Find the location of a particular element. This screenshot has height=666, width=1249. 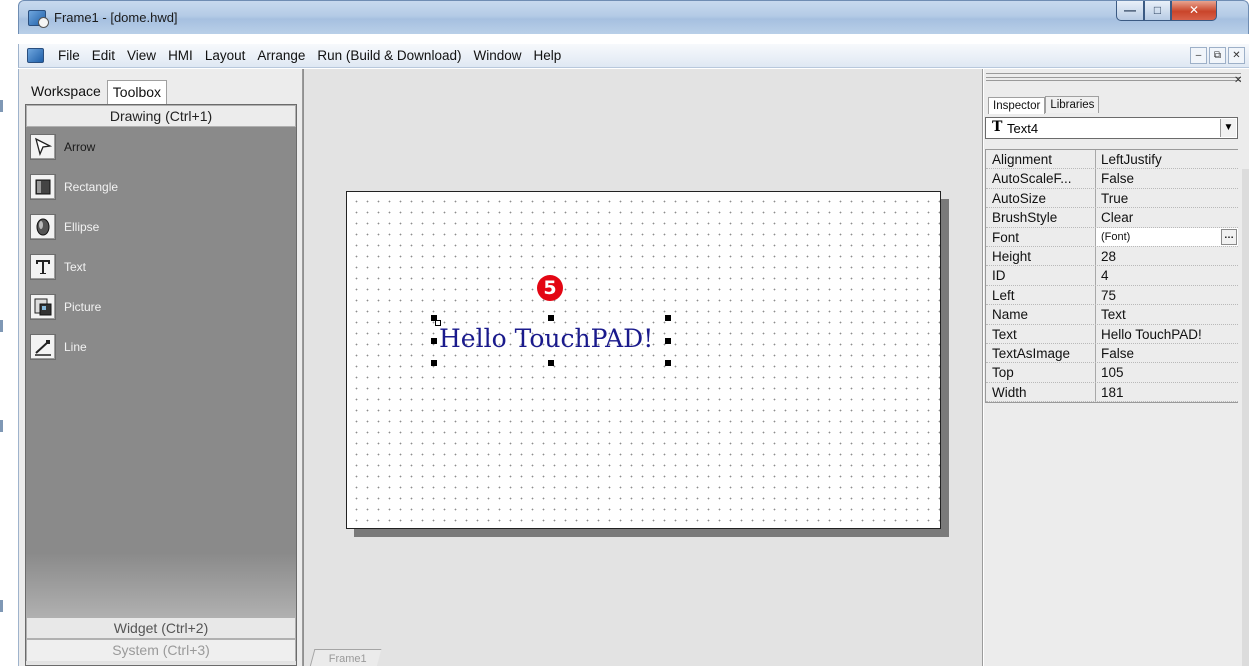

mdi-restore-button: ⧉ is located at coordinates (1217, 55).